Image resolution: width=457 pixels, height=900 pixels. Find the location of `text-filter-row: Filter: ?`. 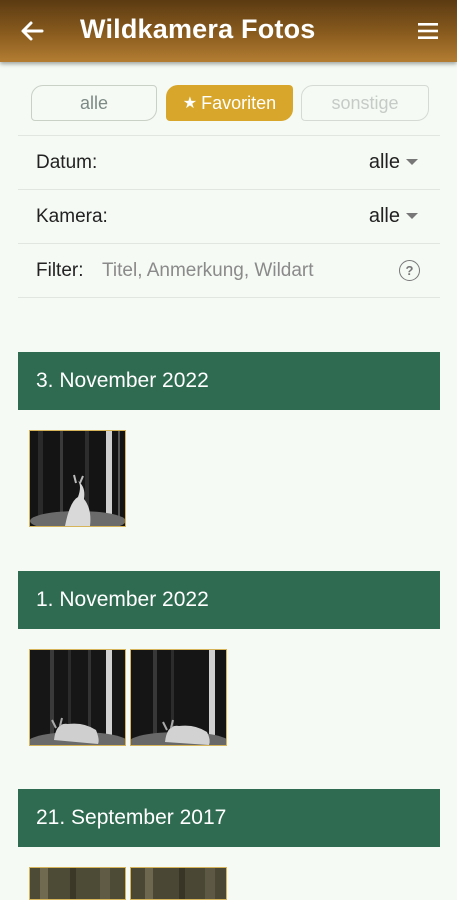

text-filter-row: Filter: ? is located at coordinates (229, 270).